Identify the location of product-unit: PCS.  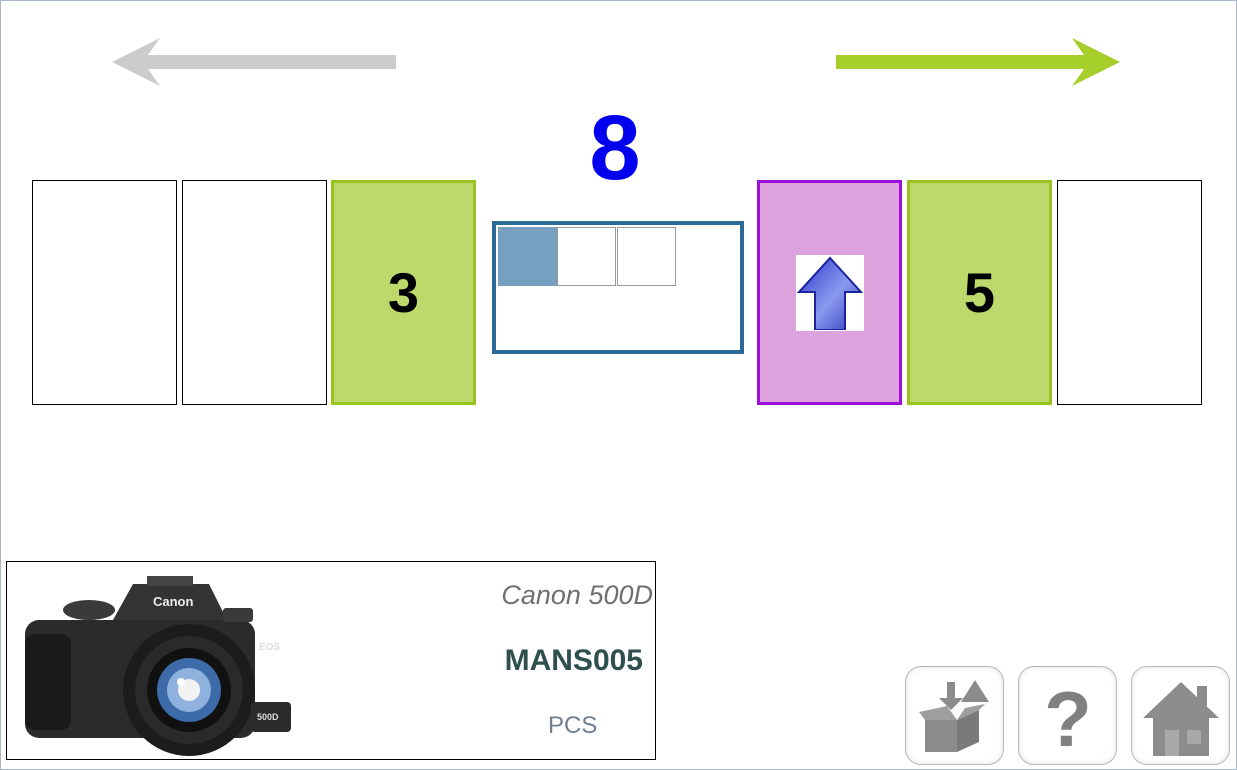
(573, 725).